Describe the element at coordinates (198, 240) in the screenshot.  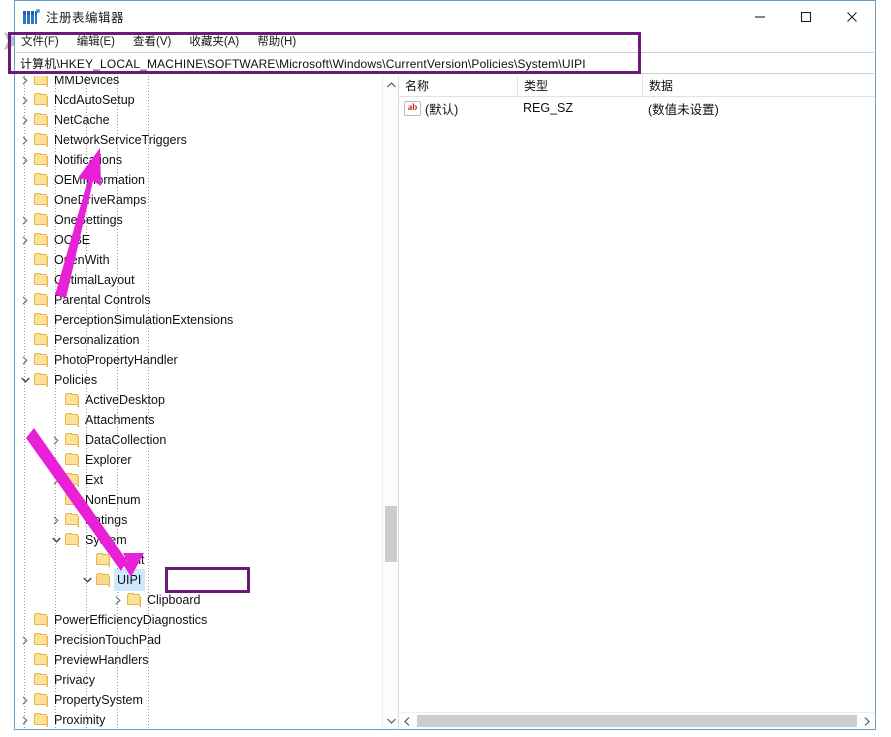
I see `tree-item: OOBE` at that location.